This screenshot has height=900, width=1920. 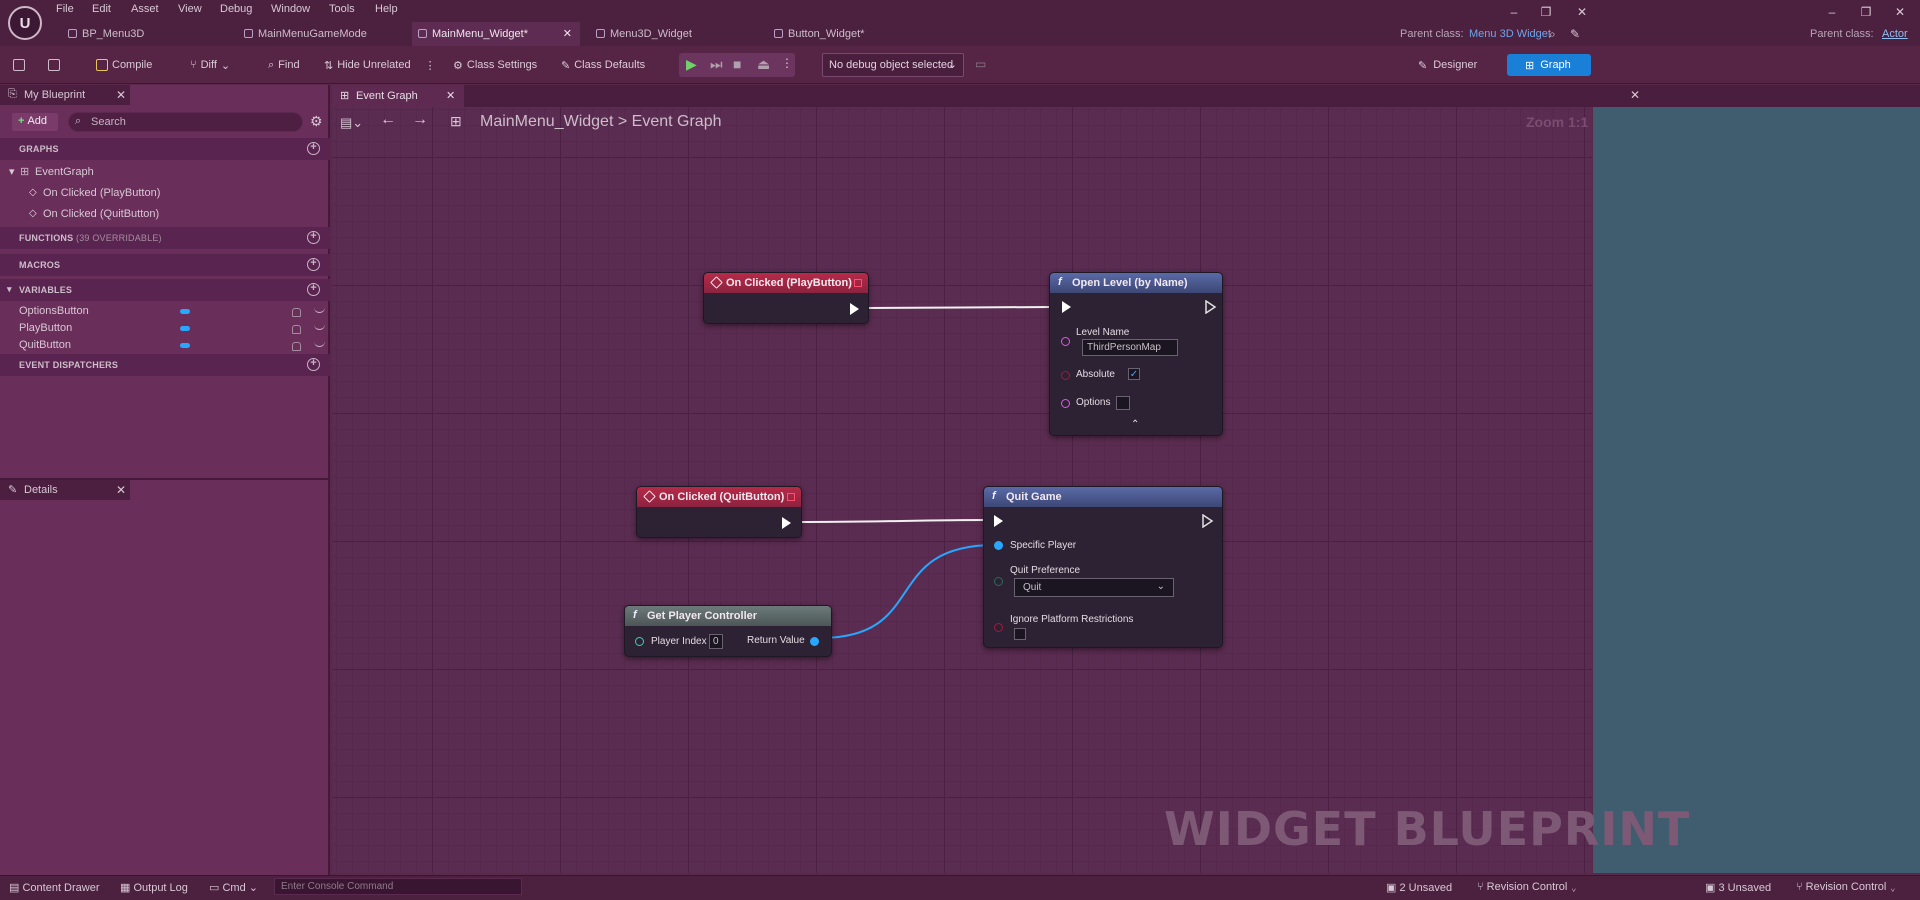 What do you see at coordinates (1034, 497) in the screenshot?
I see `node-title: Quit Game` at bounding box center [1034, 497].